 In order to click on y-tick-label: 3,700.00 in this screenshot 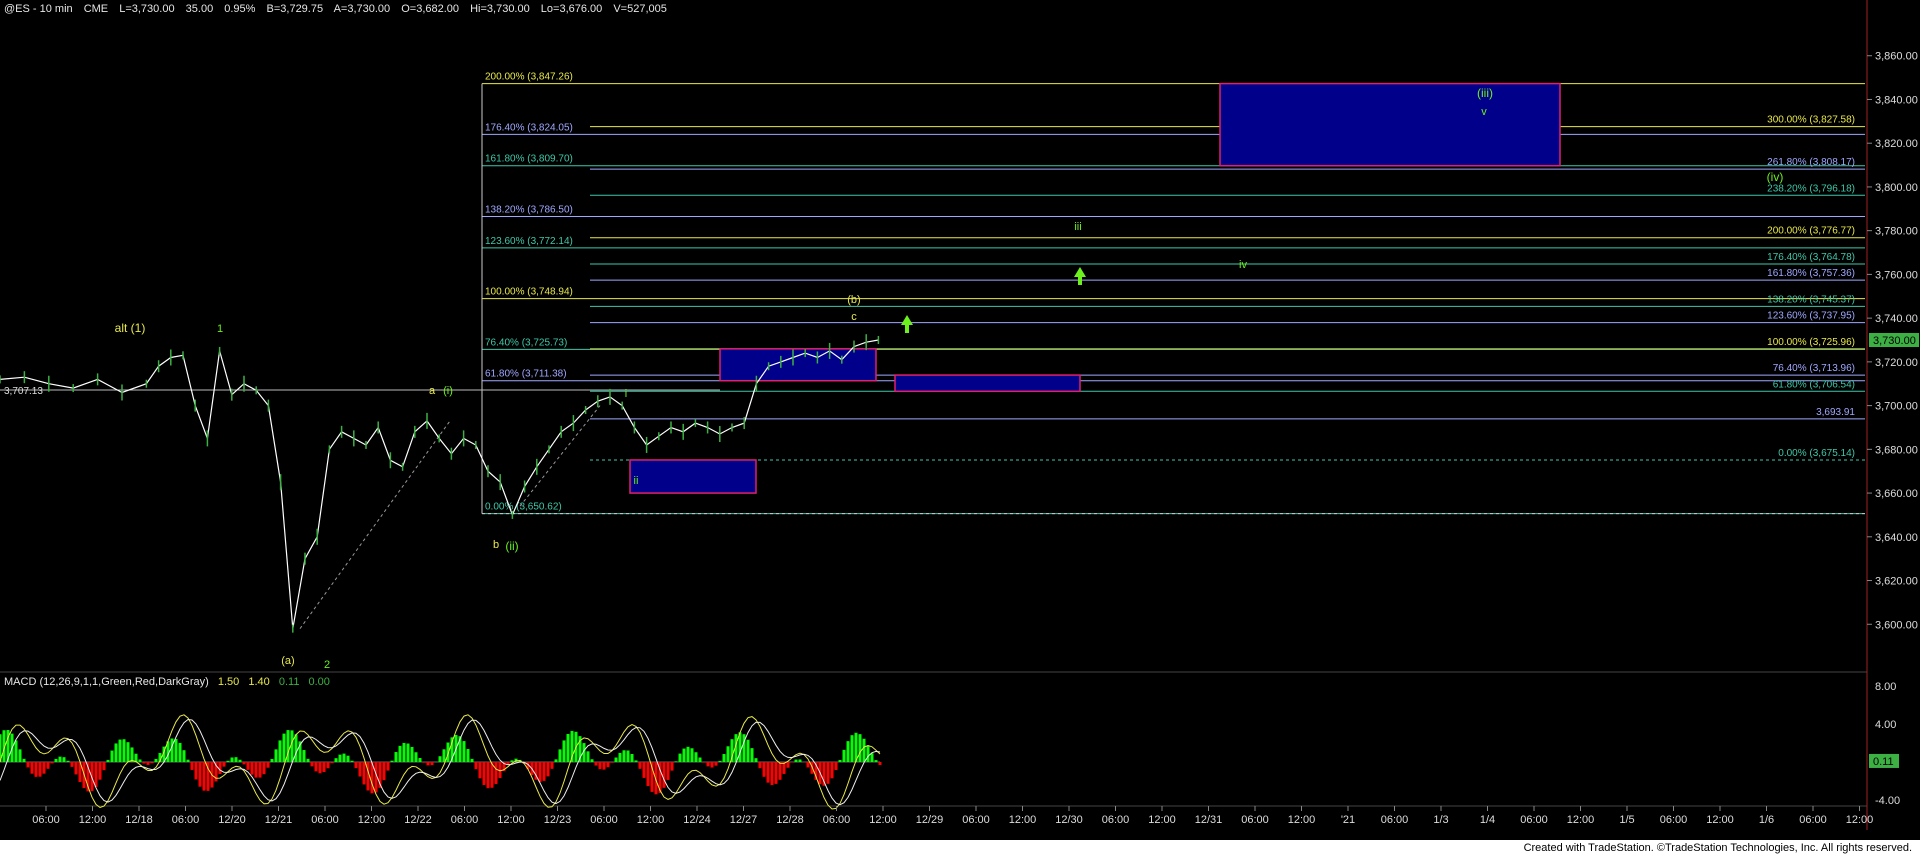, I will do `click(1896, 407)`.